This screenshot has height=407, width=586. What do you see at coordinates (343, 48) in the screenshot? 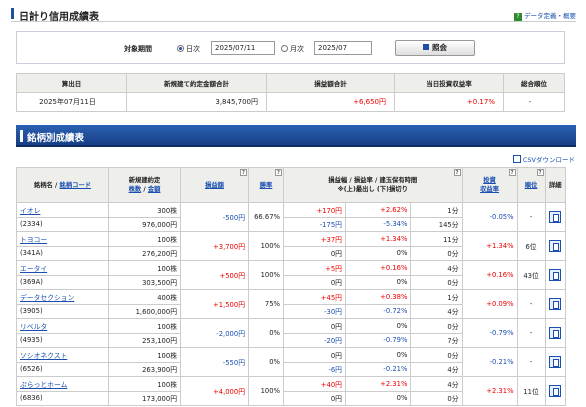
I see `monthly-date-input: 2025/07` at bounding box center [343, 48].